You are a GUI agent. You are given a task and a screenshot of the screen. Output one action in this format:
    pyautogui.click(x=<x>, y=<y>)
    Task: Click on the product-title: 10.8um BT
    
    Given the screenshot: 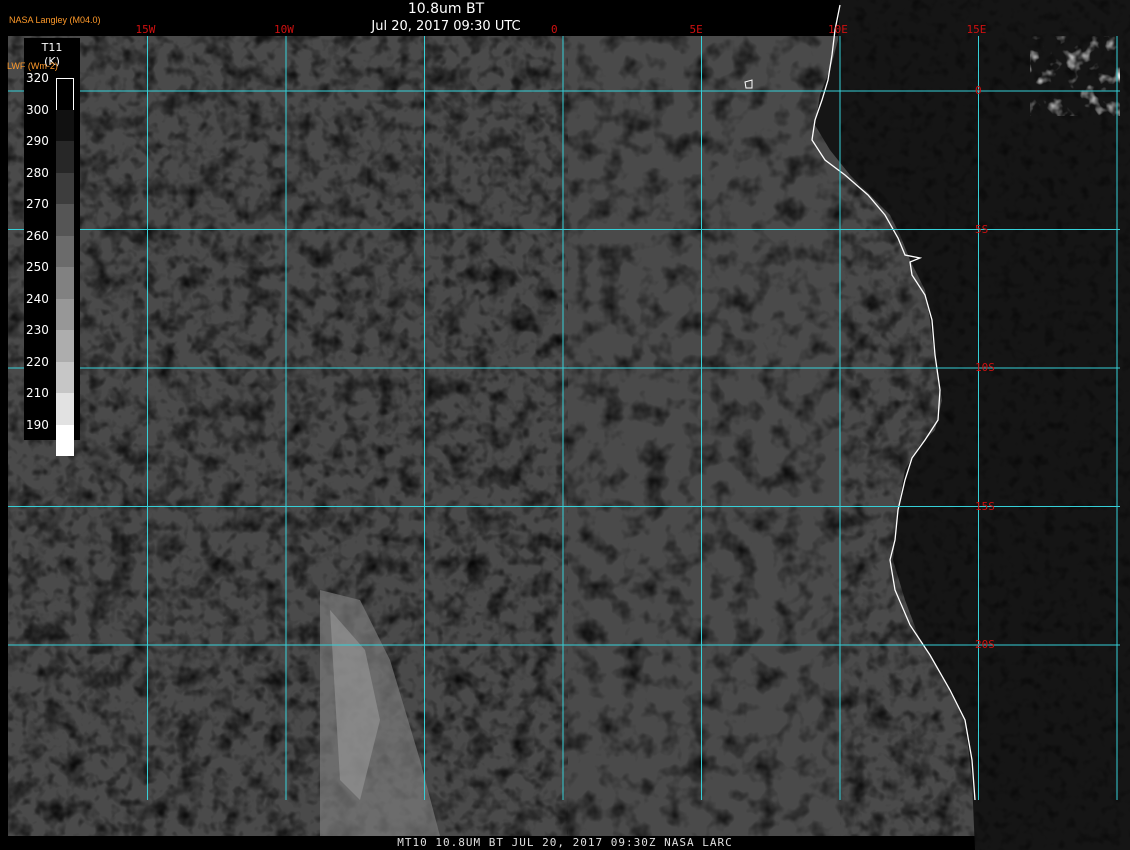 What is the action you would take?
    pyautogui.click(x=446, y=9)
    